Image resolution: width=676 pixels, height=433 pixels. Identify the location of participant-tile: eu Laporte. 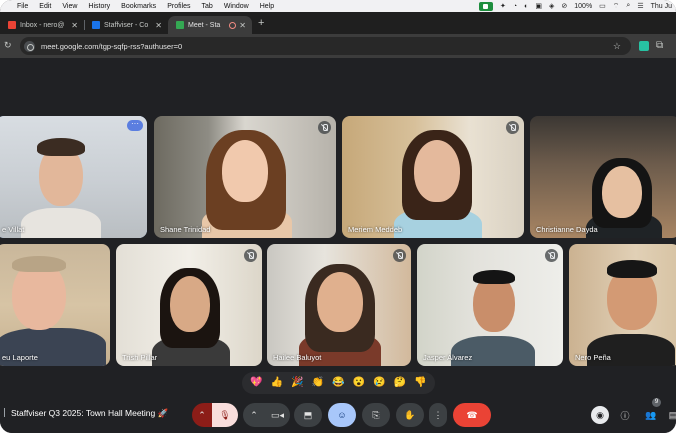
(55, 305).